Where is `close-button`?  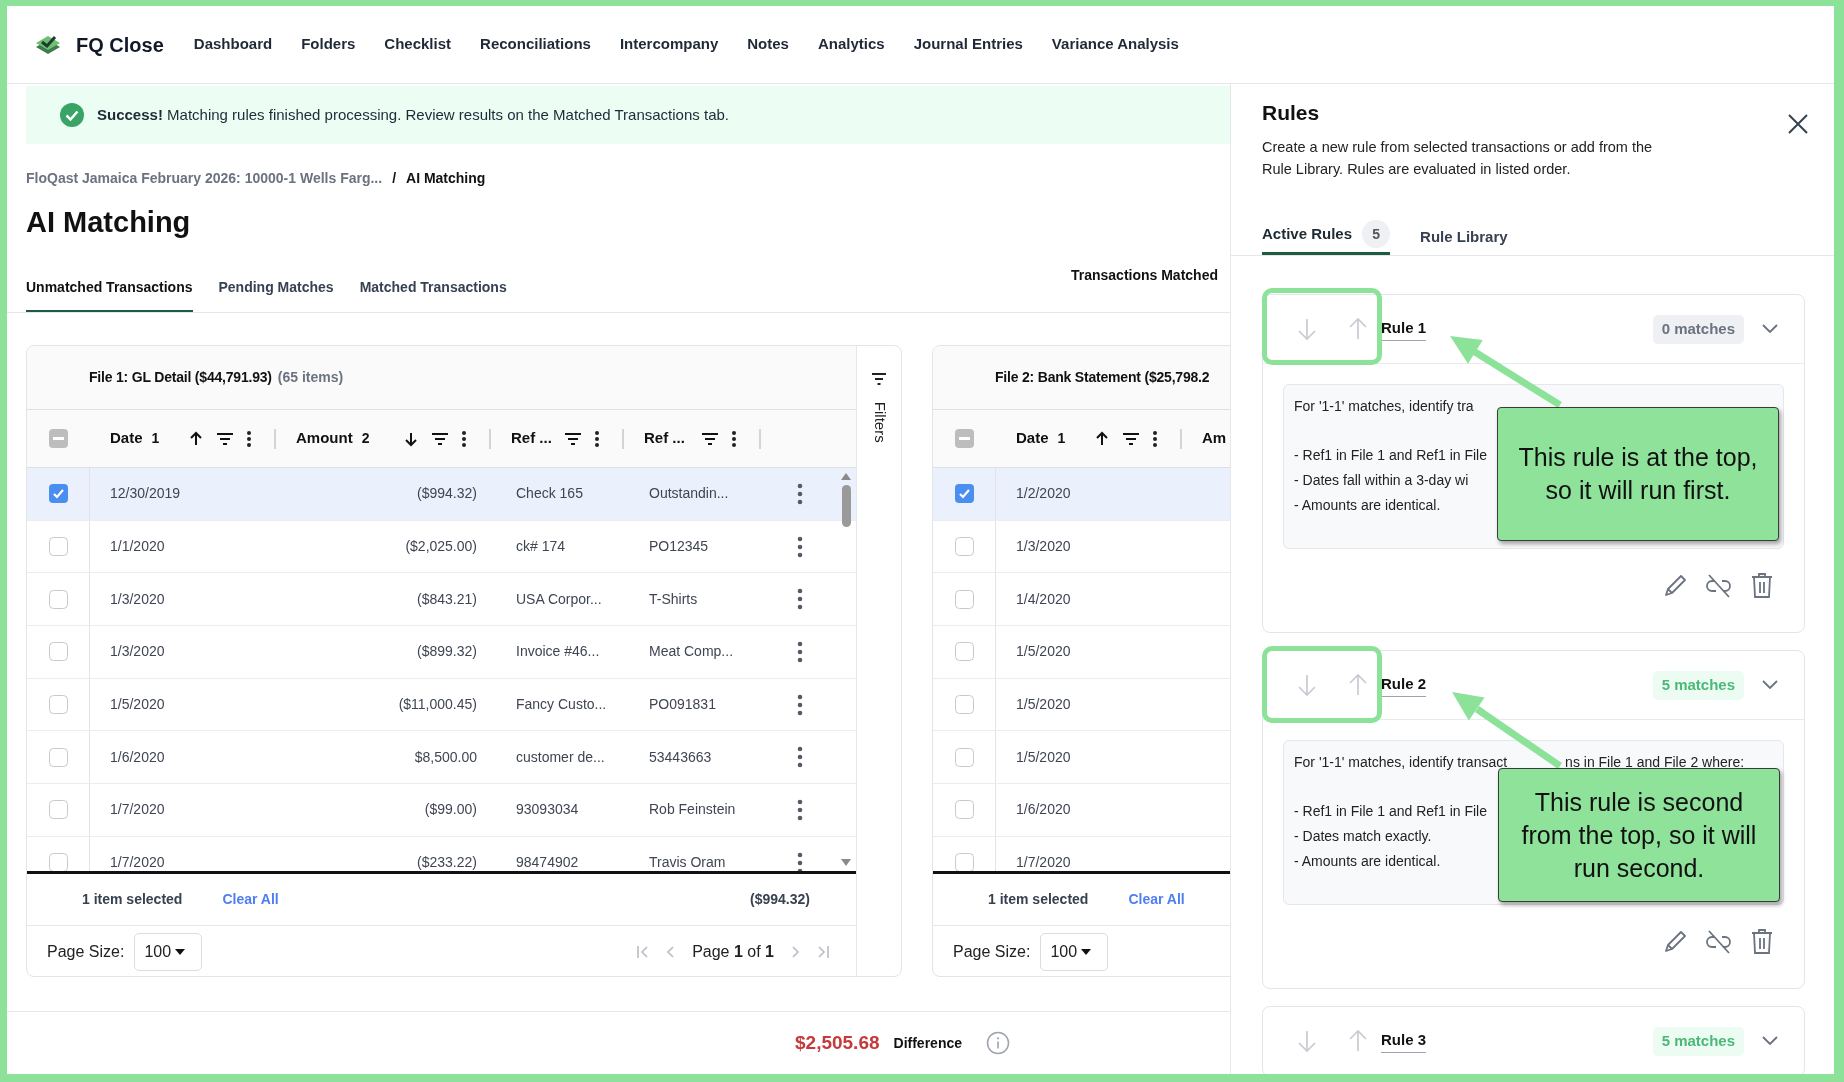
close-button is located at coordinates (1798, 124).